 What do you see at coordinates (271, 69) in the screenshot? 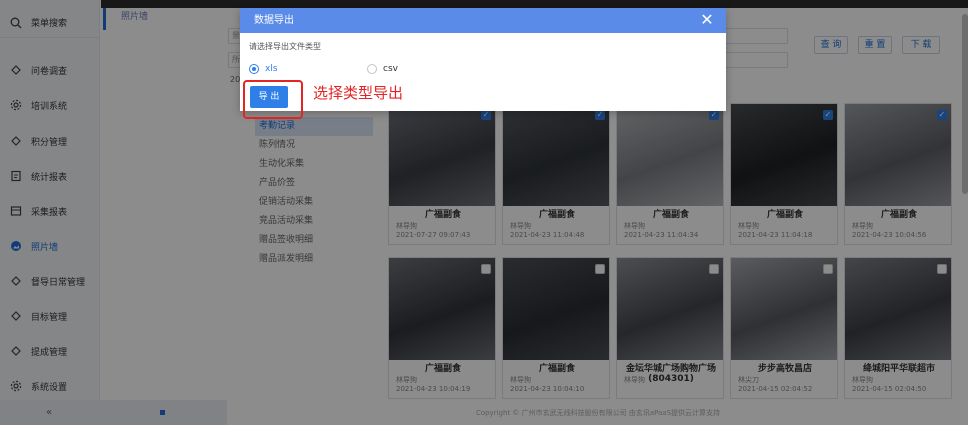
I see `radio-xls-label: xls` at bounding box center [271, 69].